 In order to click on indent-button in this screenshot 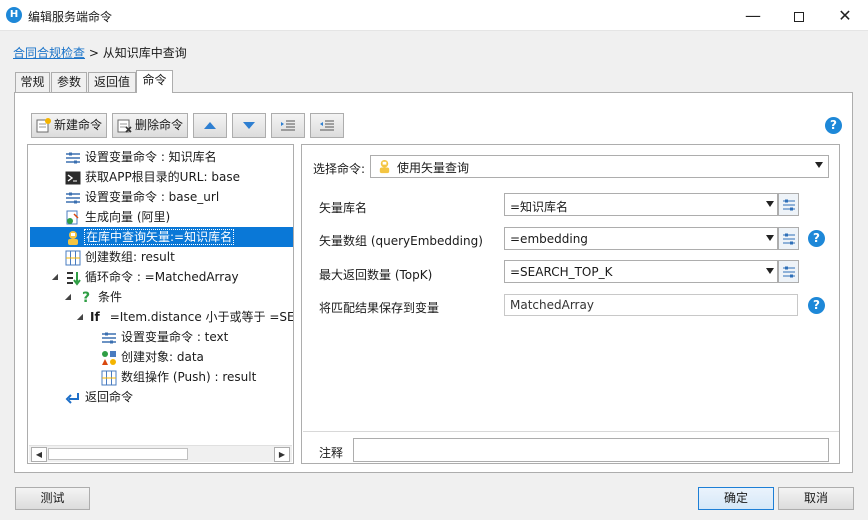, I will do `click(288, 125)`.